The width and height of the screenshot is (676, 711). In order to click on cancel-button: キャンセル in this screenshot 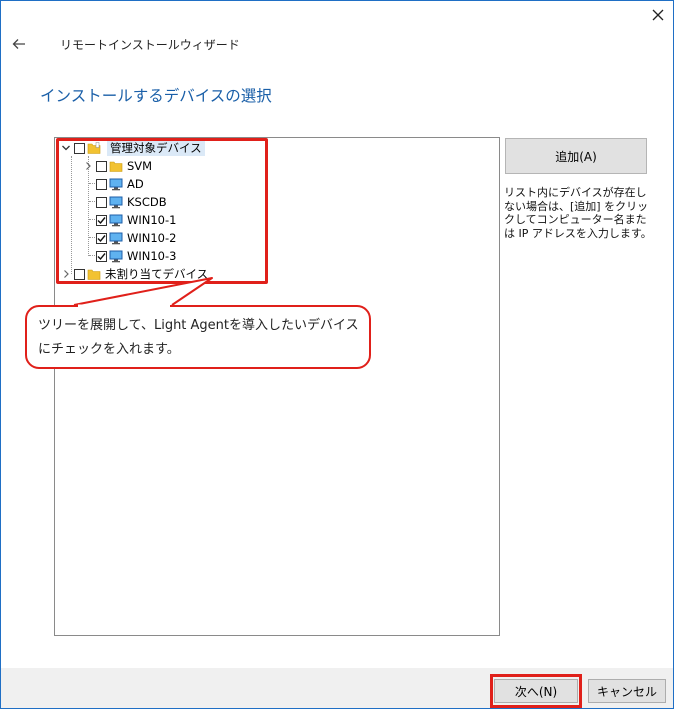, I will do `click(627, 691)`.